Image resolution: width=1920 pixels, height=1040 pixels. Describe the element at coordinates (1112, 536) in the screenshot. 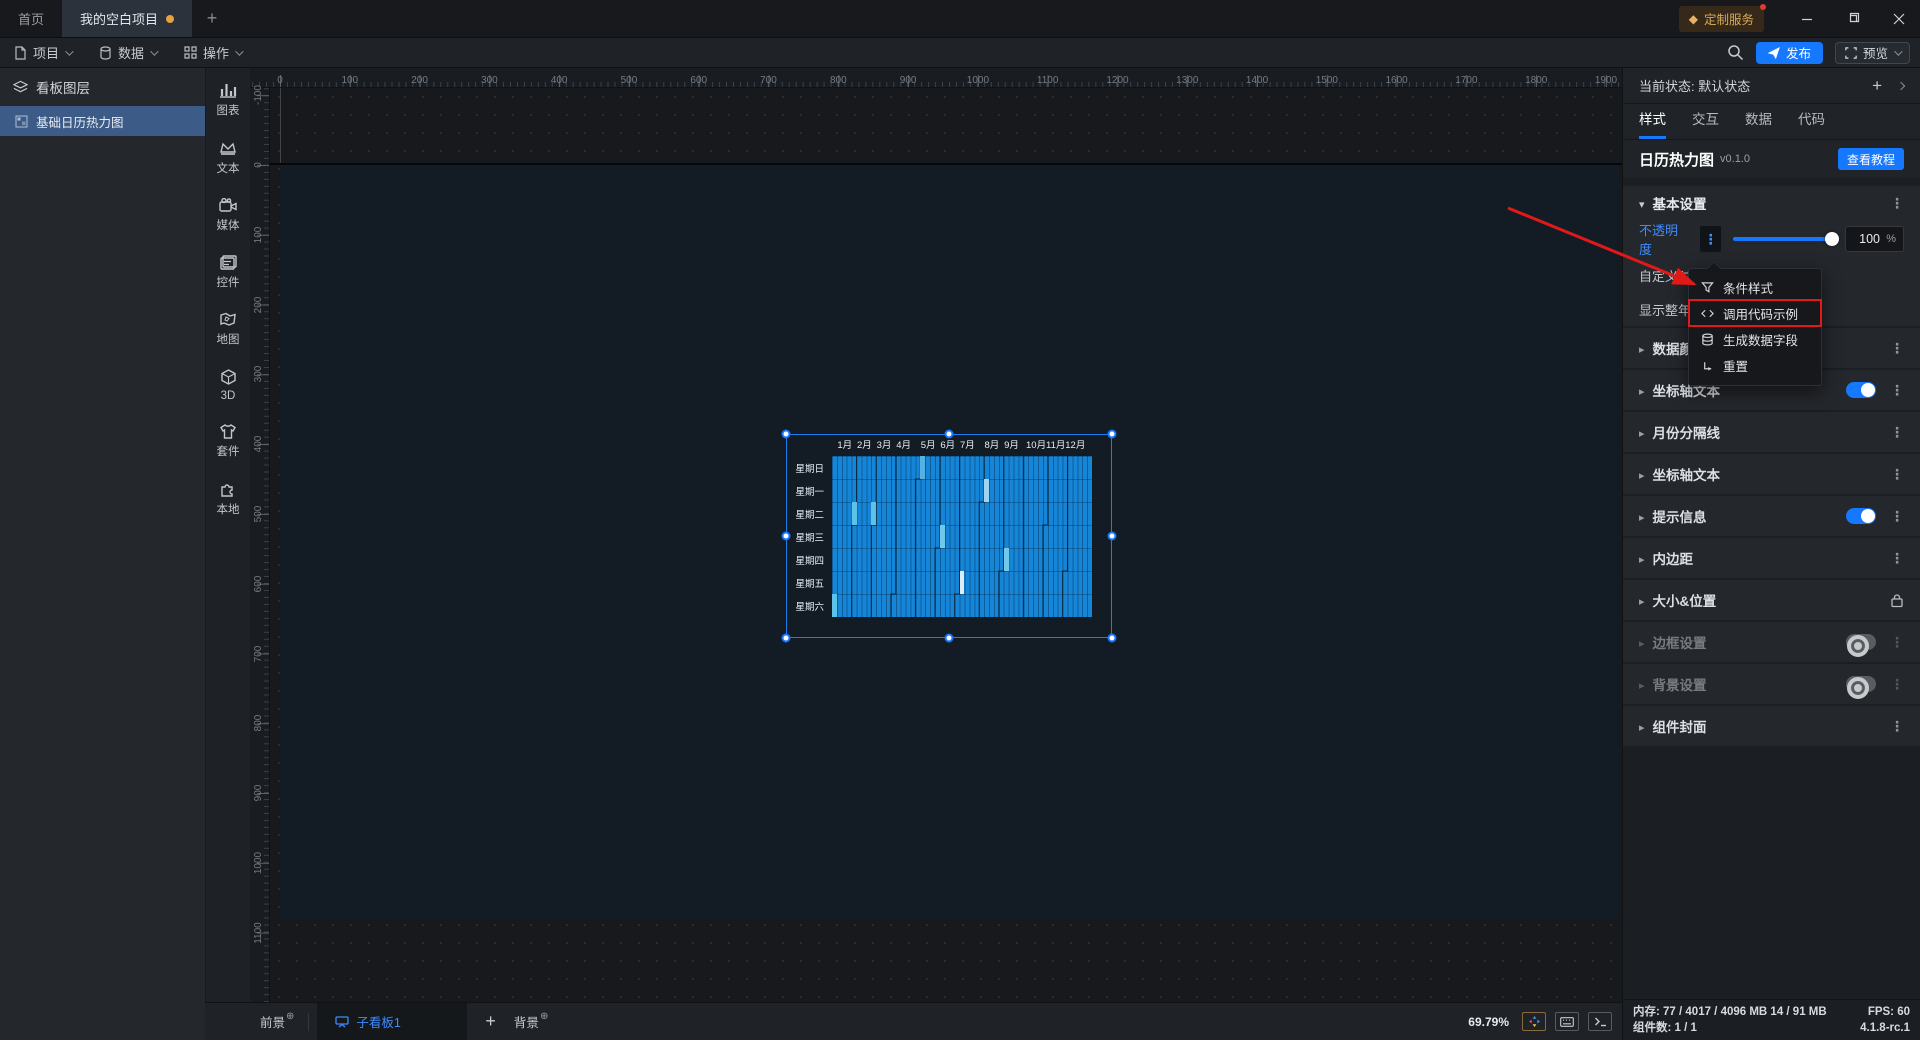

I see `resize-handle-e` at that location.